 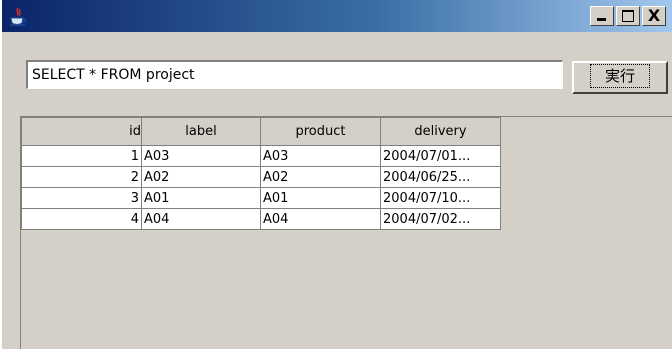 What do you see at coordinates (294, 74) in the screenshot?
I see `sql-query-input: SELECT * FROM project` at bounding box center [294, 74].